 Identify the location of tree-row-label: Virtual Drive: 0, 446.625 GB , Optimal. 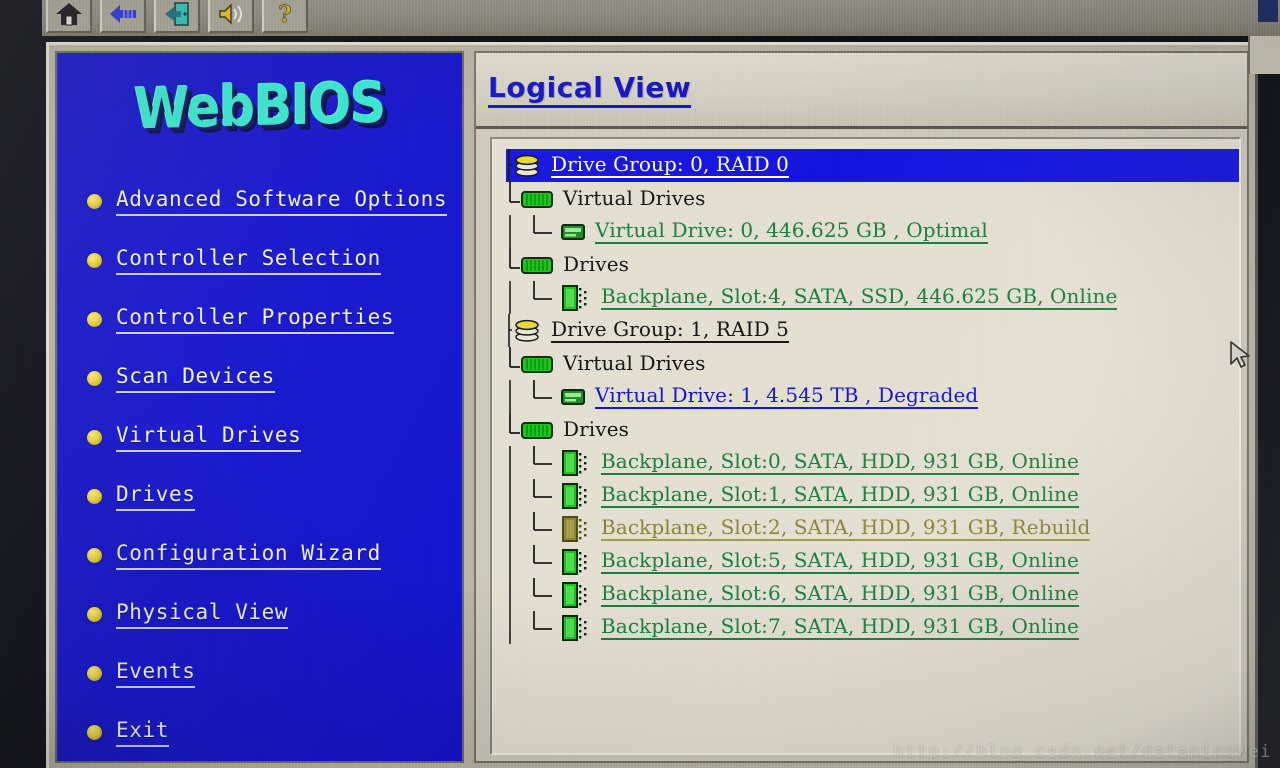
(791, 231).